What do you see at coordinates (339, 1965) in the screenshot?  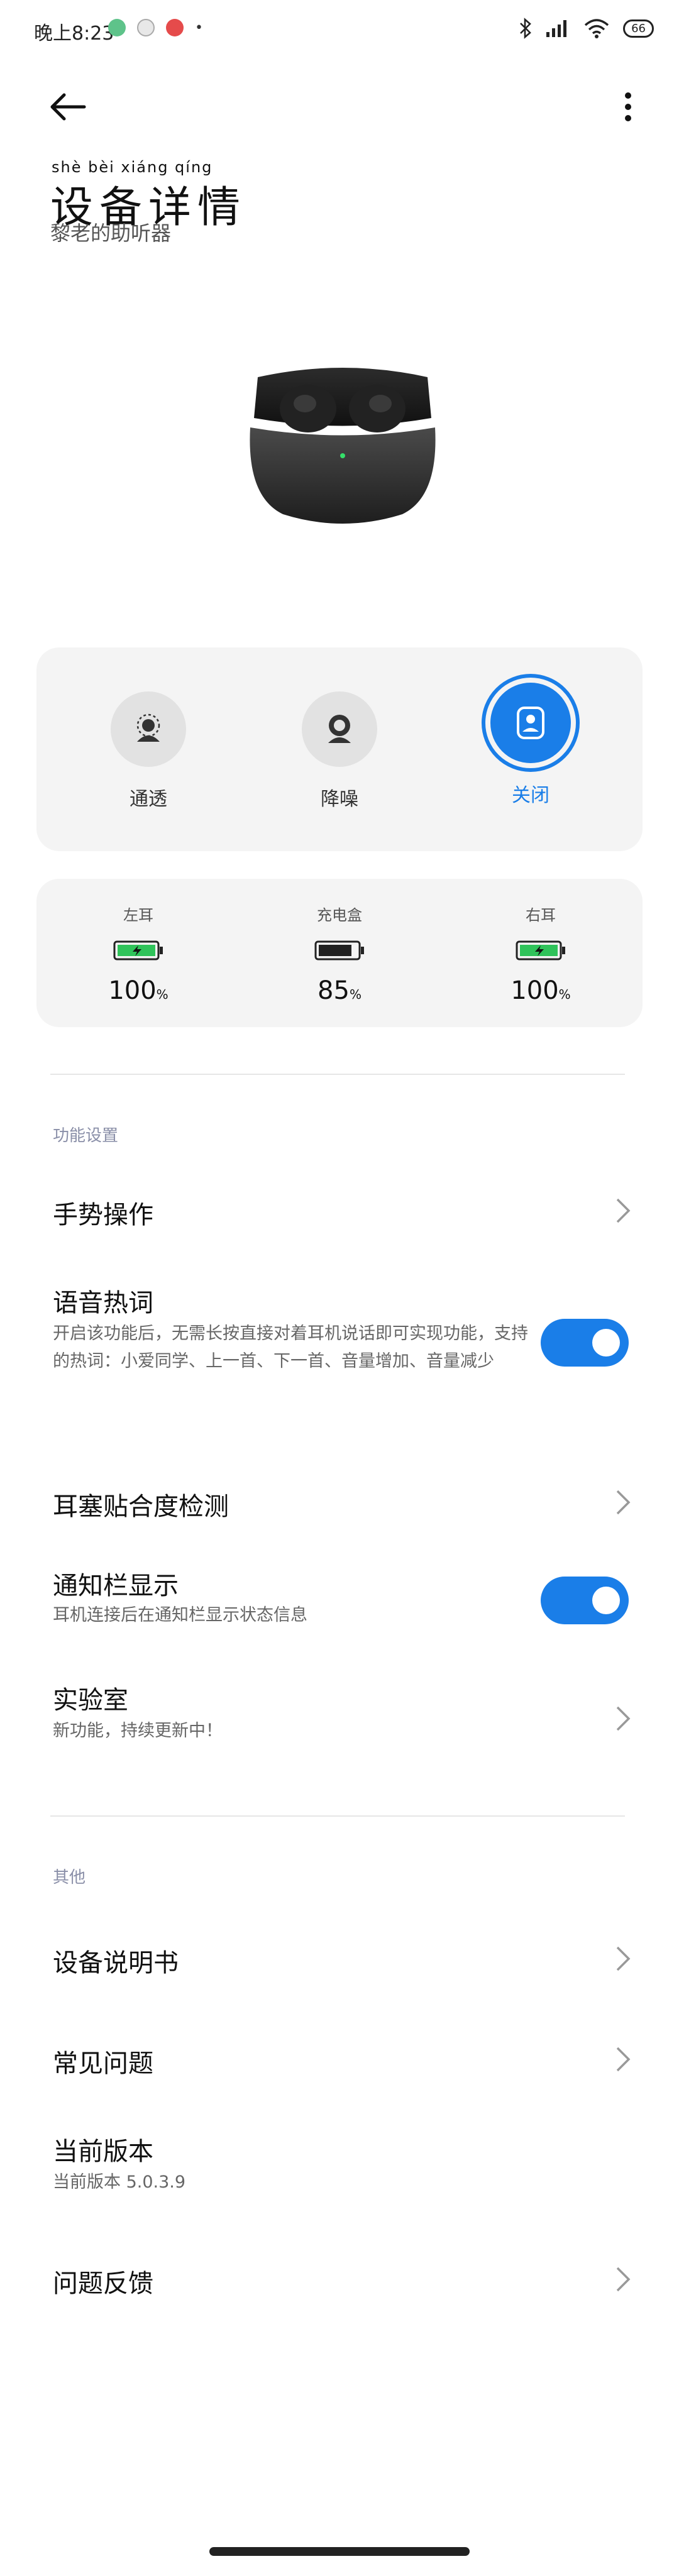 I see `device-manual-row: 设备说明书` at bounding box center [339, 1965].